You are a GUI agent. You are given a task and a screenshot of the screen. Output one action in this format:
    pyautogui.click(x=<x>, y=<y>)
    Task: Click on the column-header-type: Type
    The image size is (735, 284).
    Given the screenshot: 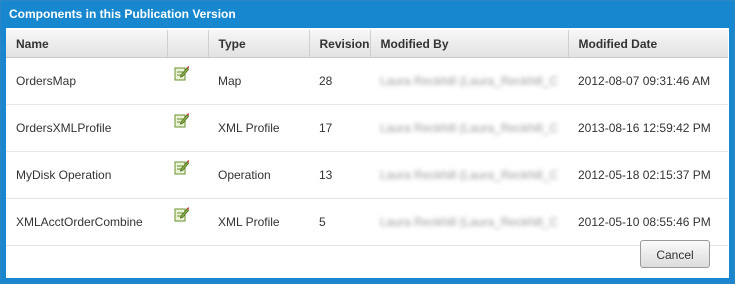 What is the action you would take?
    pyautogui.click(x=259, y=44)
    